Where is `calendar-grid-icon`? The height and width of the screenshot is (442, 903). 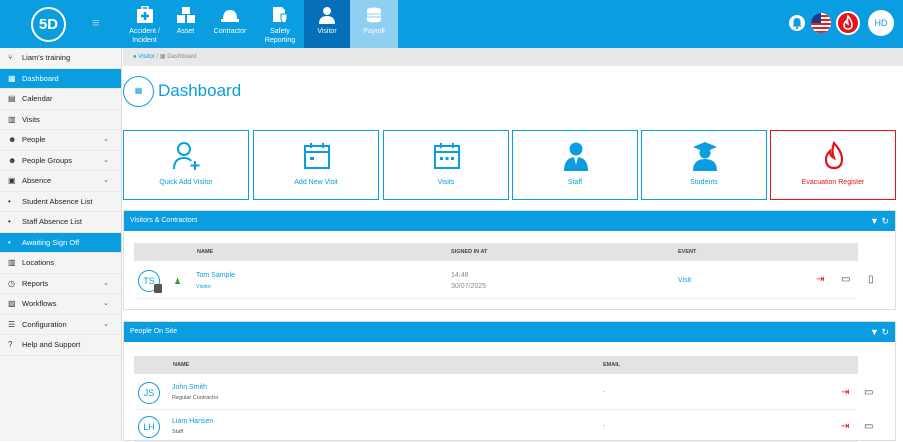
calendar-grid-icon is located at coordinates (447, 156).